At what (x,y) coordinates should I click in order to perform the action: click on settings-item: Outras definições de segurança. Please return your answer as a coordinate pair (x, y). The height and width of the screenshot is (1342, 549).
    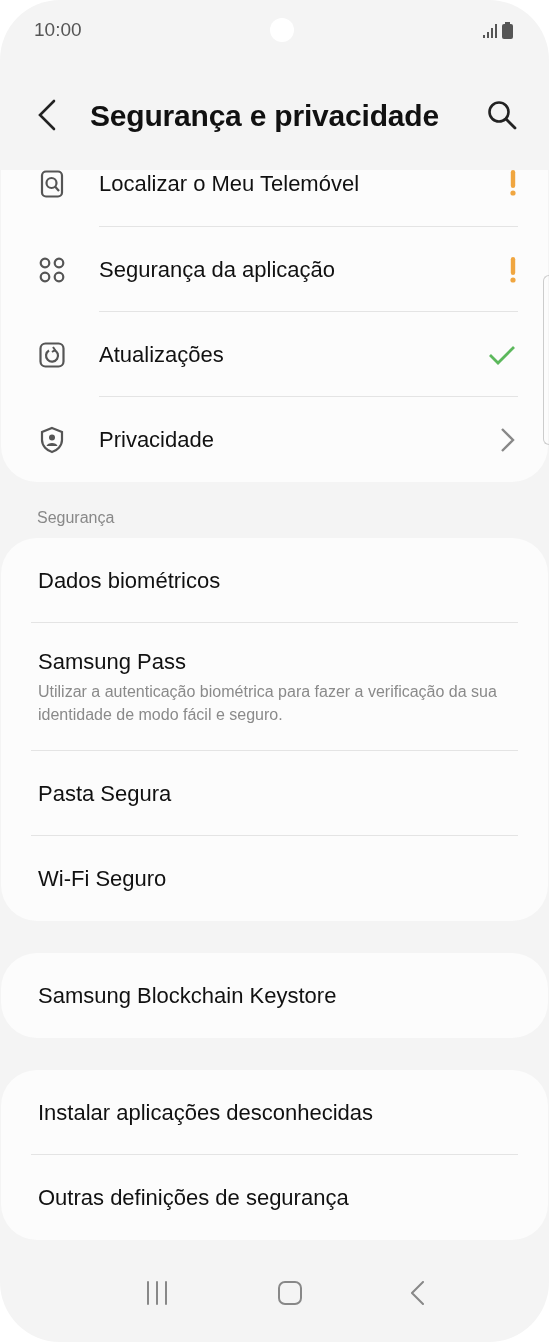
    Looking at the image, I should click on (274, 1197).